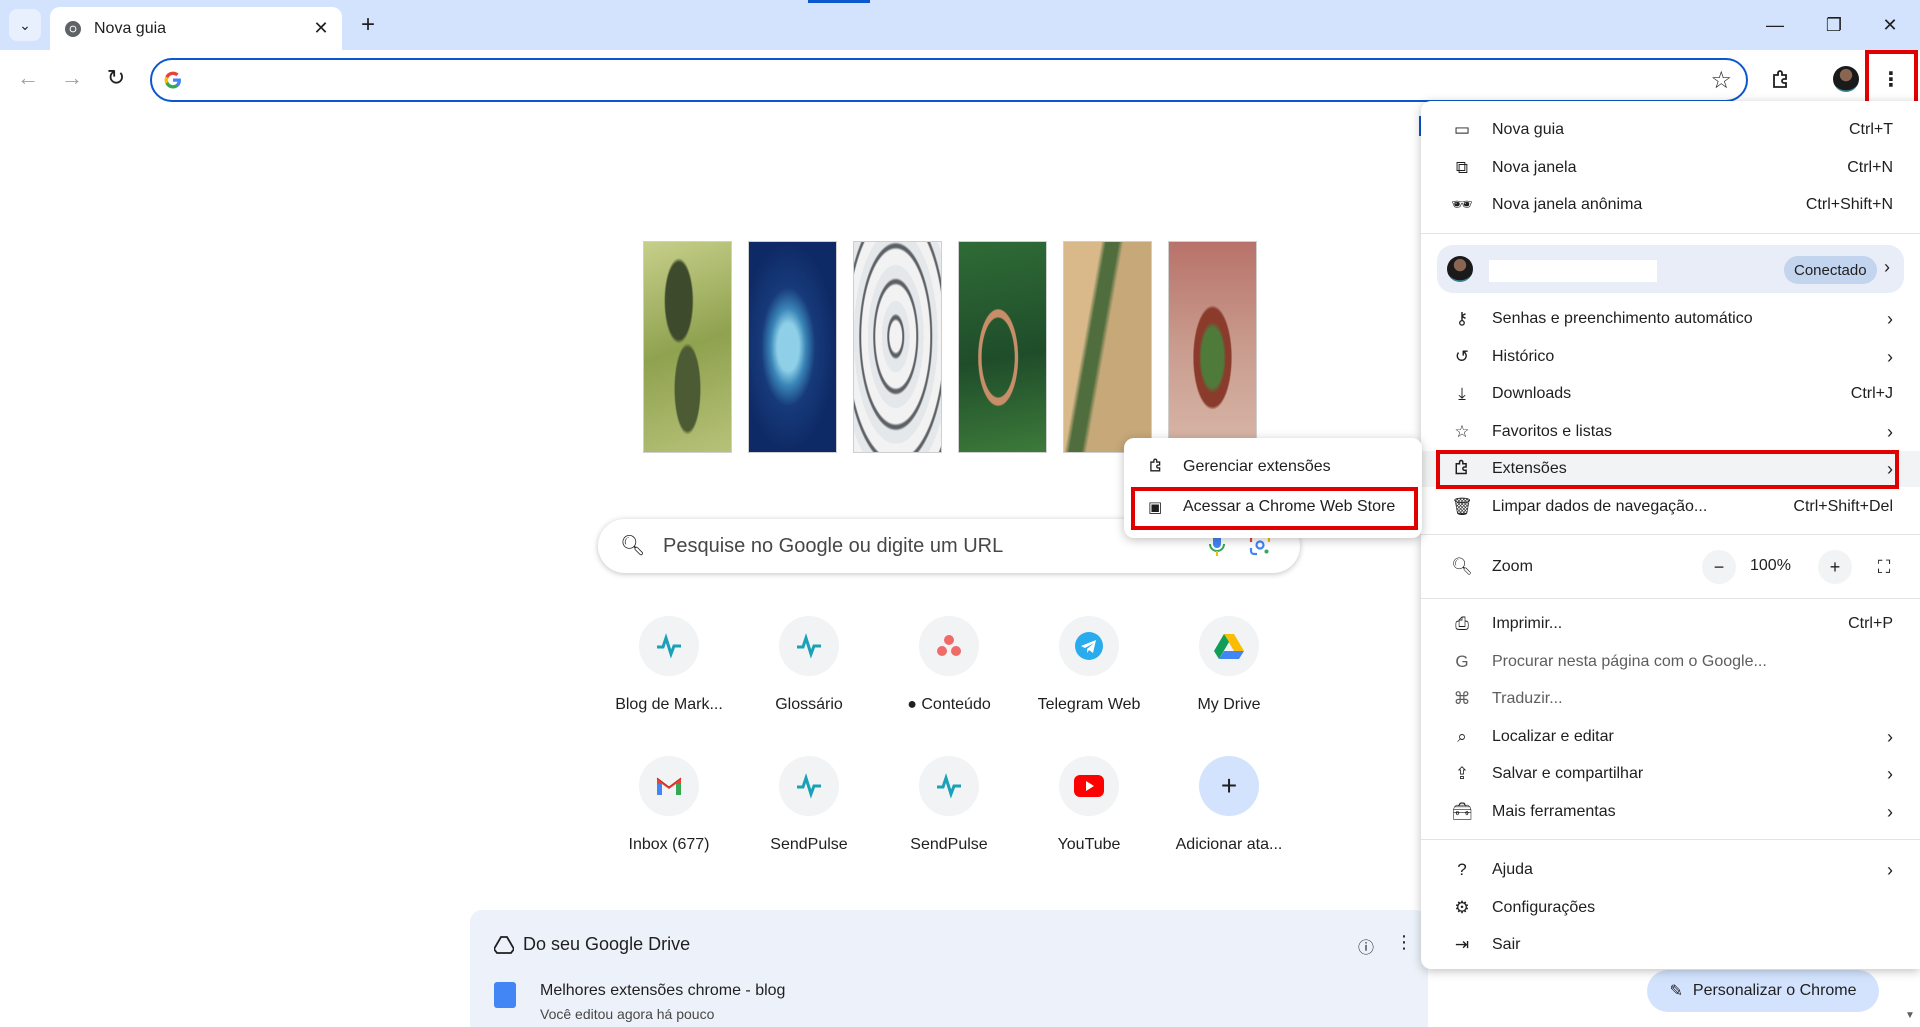  What do you see at coordinates (1567, 204) in the screenshot?
I see `menu-item-label: Nova janela anônima` at bounding box center [1567, 204].